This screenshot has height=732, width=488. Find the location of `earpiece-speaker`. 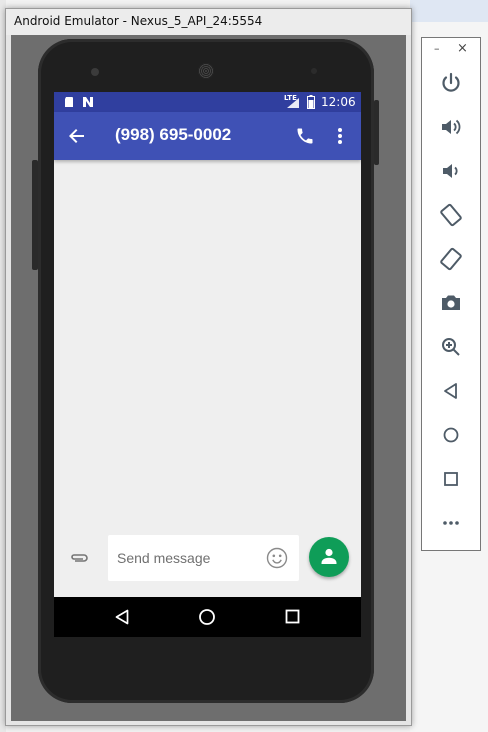

earpiece-speaker is located at coordinates (206, 71).